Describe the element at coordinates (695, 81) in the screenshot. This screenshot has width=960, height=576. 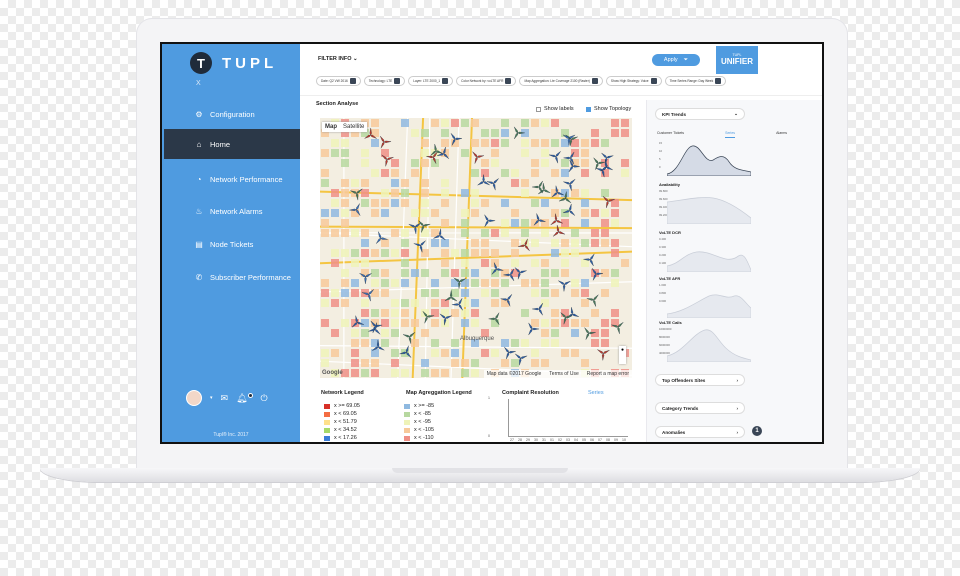
I see `filter-chip-time-range: Time Series Range: Day Week` at that location.